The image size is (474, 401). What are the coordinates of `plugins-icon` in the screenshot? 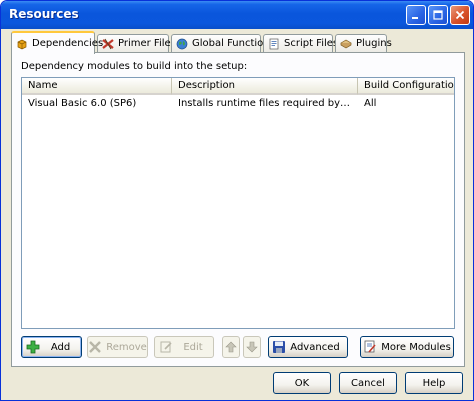 It's located at (346, 43).